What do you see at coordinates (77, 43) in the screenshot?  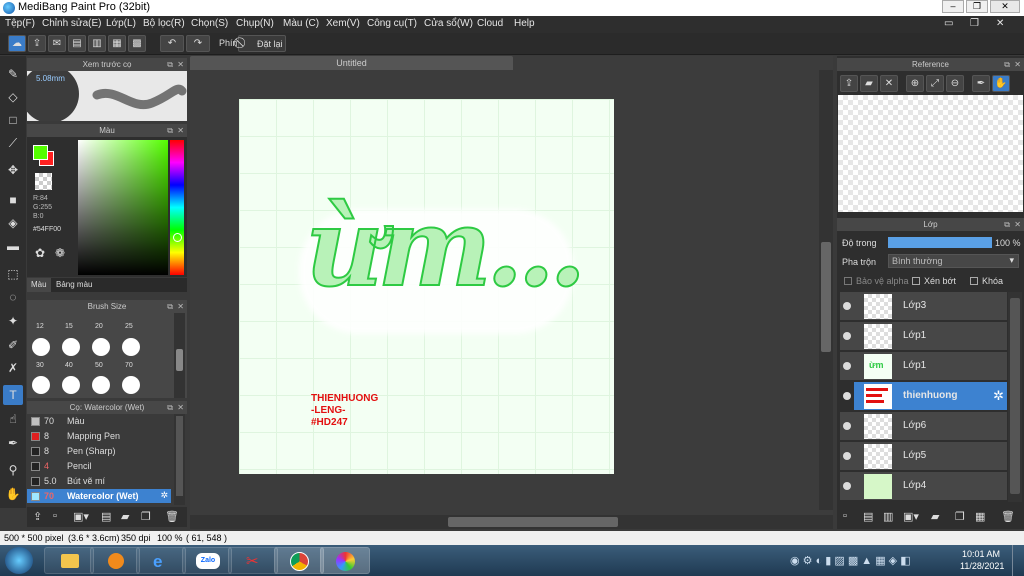 I see `page-icon: ▤` at bounding box center [77, 43].